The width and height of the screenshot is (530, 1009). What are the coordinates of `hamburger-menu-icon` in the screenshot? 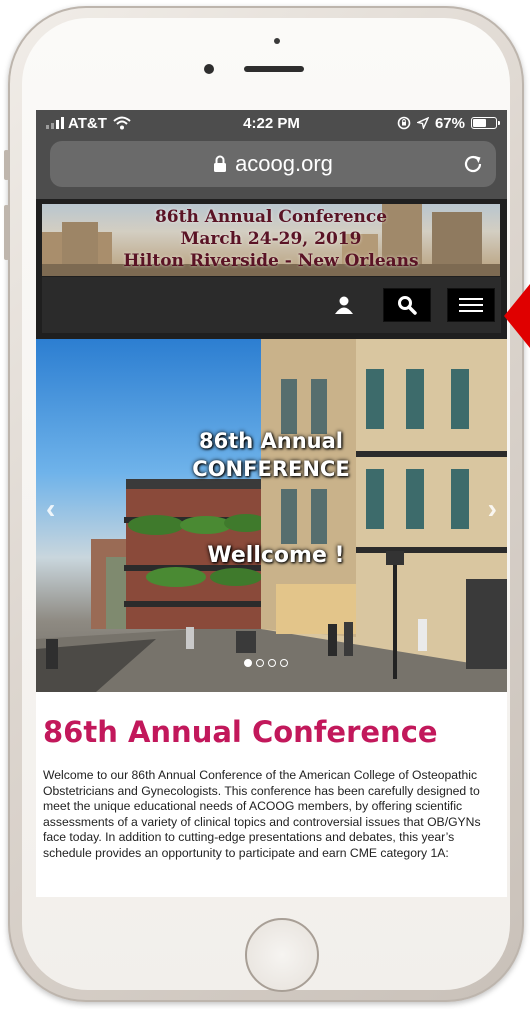 It's located at (471, 305).